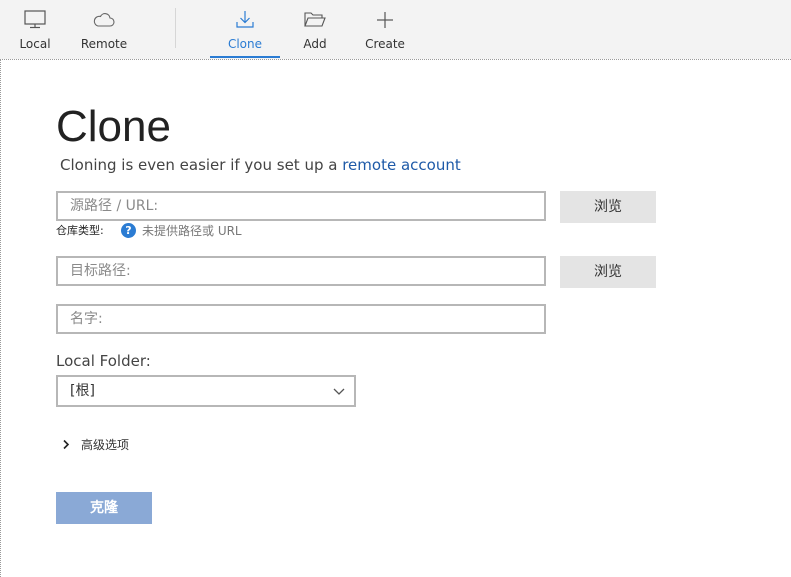 The image size is (791, 577). What do you see at coordinates (245, 44) in the screenshot?
I see `tab-clone-label: Clone` at bounding box center [245, 44].